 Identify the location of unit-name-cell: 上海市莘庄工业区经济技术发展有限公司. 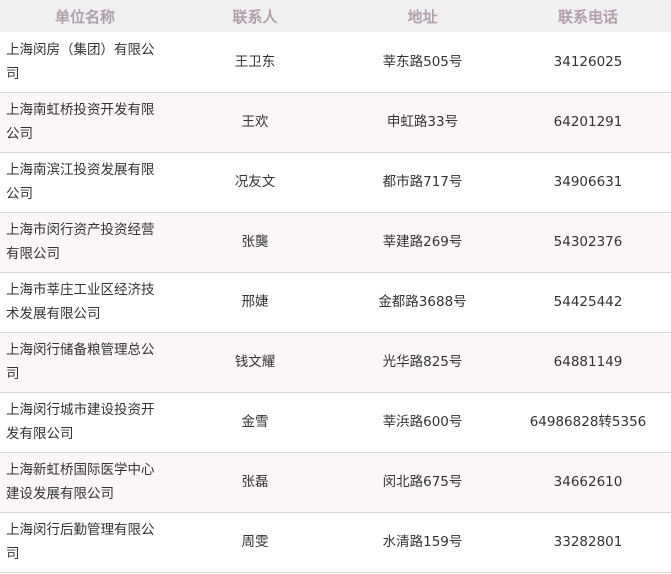
(80, 302).